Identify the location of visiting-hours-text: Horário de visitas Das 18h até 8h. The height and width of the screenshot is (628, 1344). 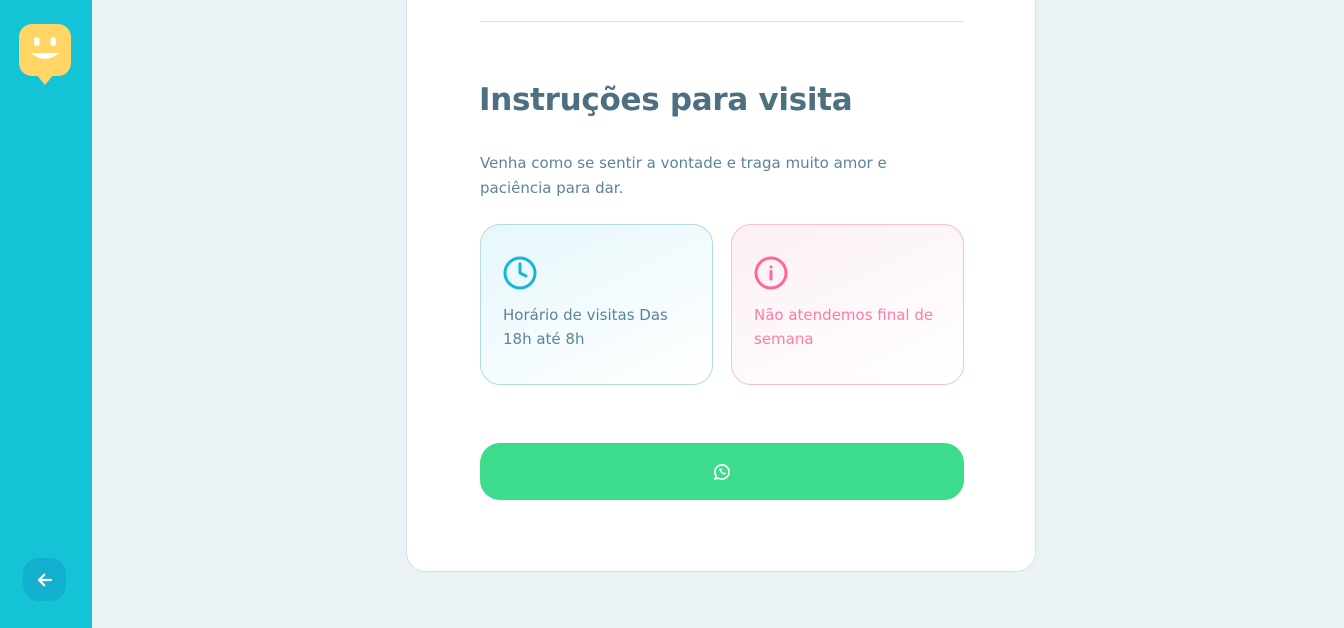
(585, 327).